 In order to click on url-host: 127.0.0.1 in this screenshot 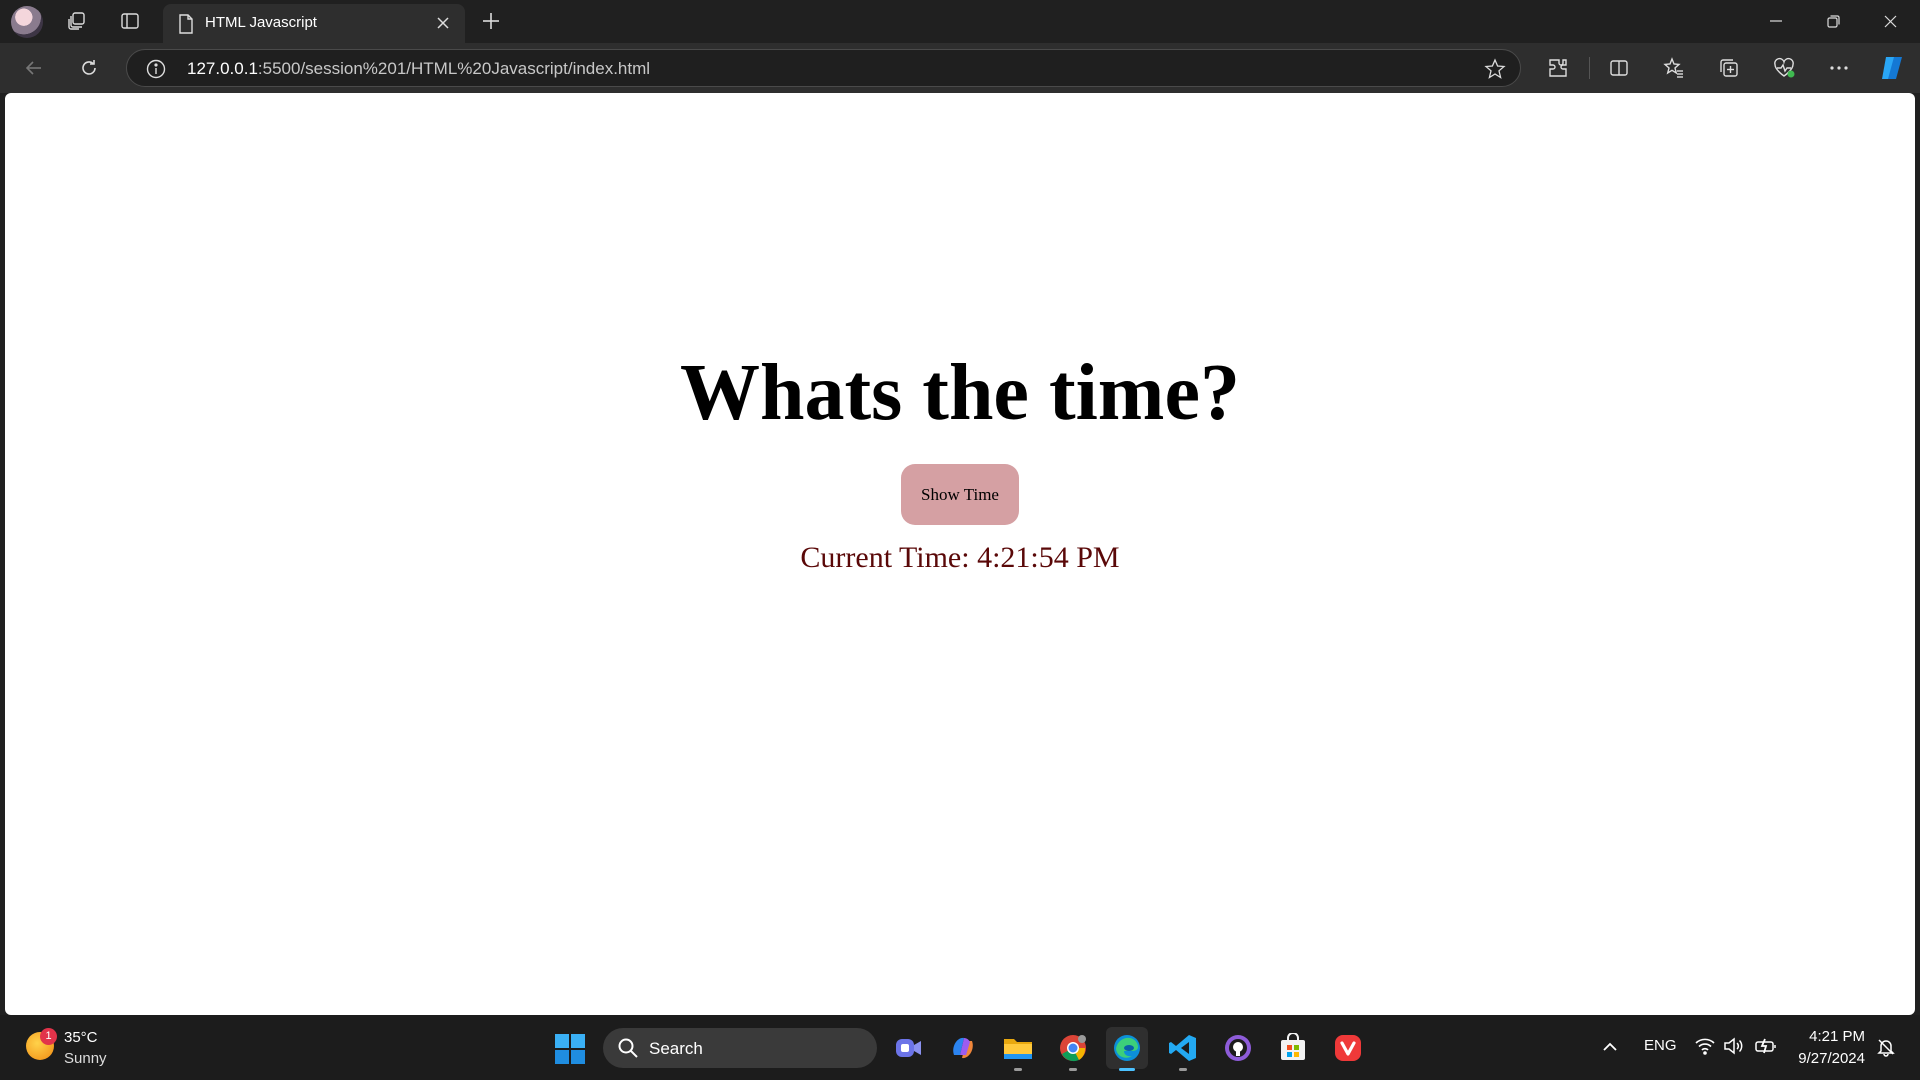, I will do `click(222, 68)`.